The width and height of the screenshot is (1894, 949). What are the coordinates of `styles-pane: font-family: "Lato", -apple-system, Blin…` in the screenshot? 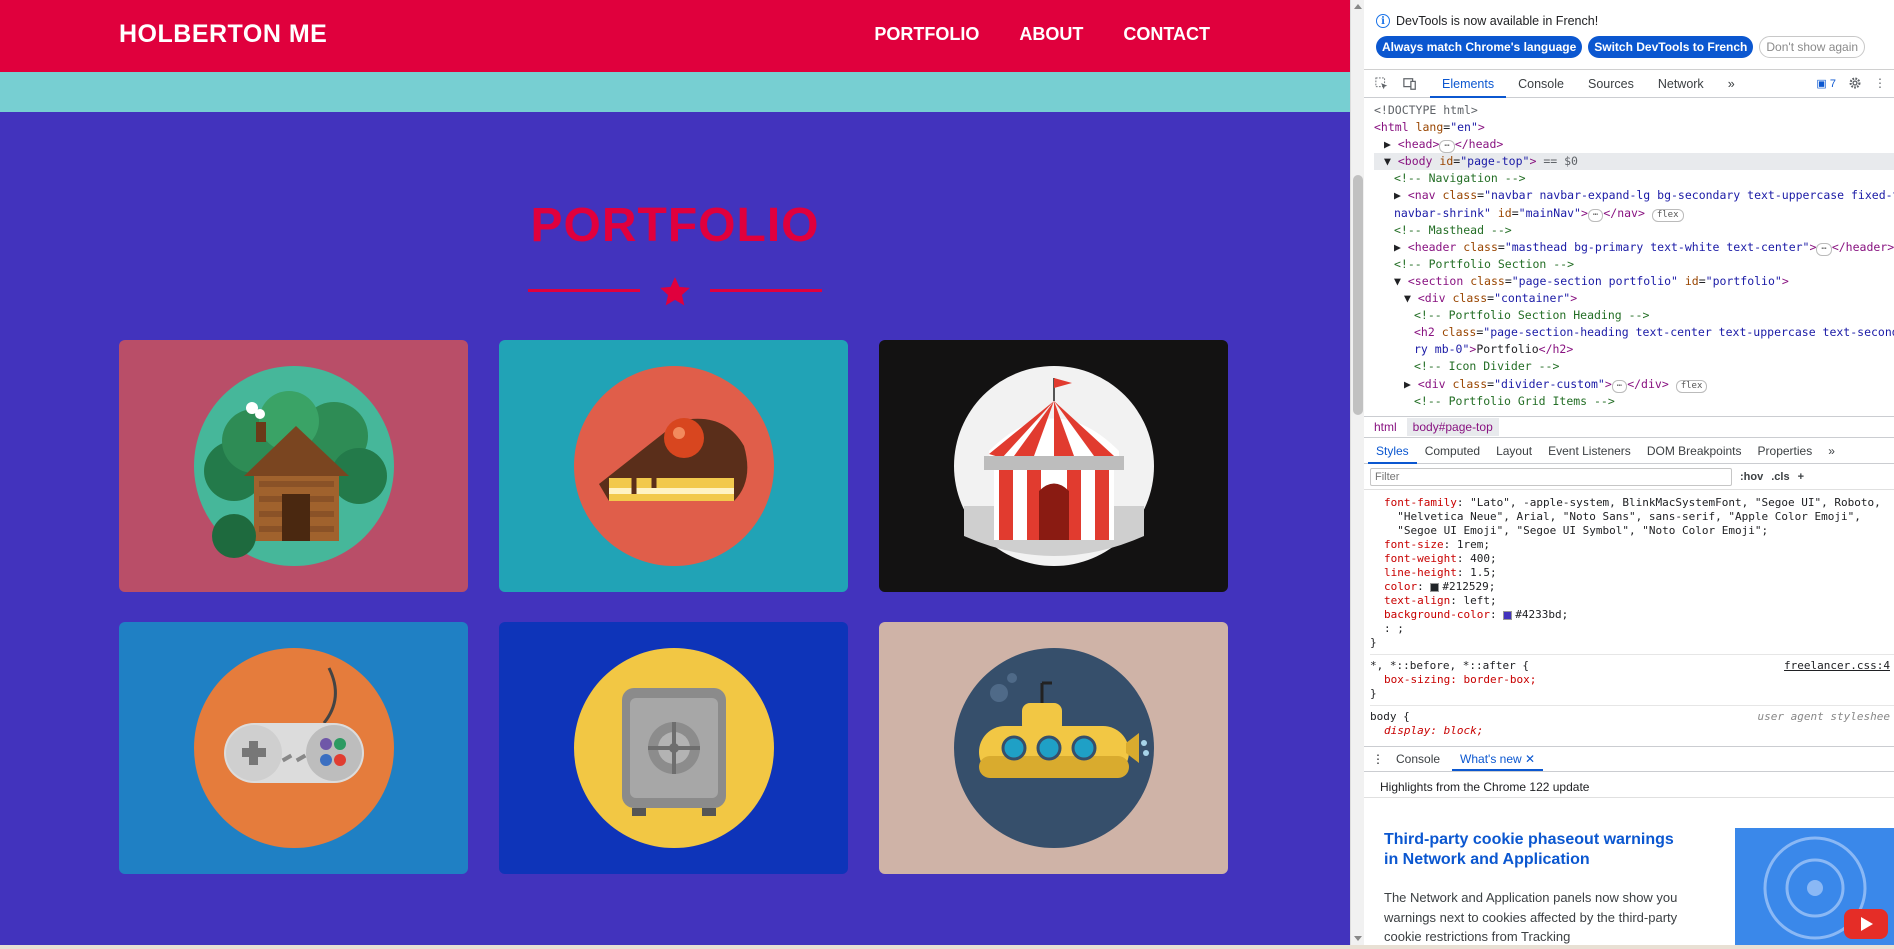 It's located at (1629, 620).